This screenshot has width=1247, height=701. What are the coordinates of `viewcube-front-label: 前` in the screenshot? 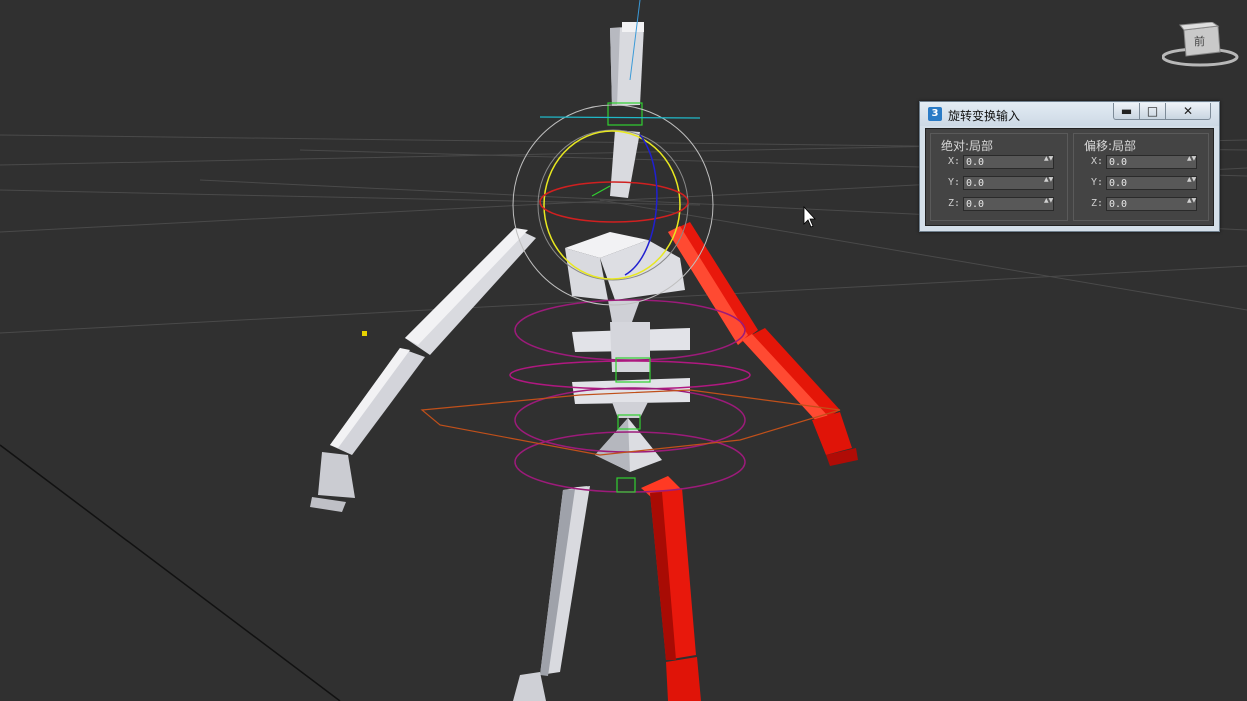 It's located at (1199, 41).